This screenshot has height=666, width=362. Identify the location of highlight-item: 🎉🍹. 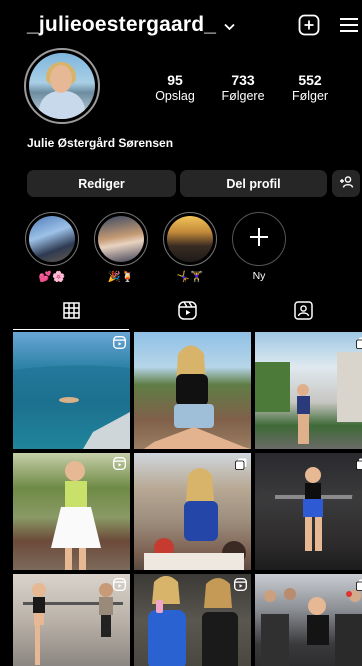
(121, 247).